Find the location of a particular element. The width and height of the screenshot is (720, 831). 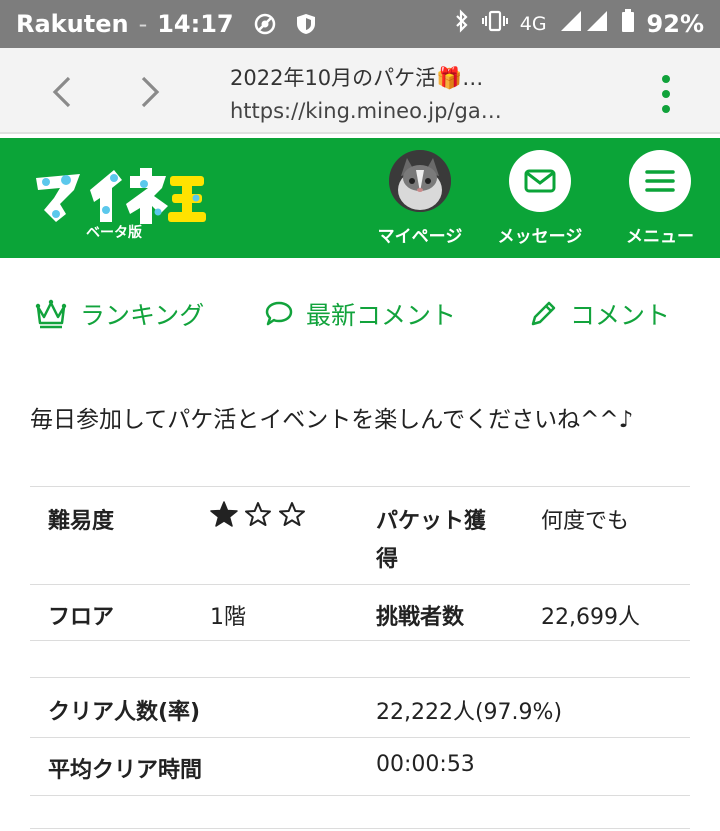

difficulty-label: 難易度 is located at coordinates (81, 521).